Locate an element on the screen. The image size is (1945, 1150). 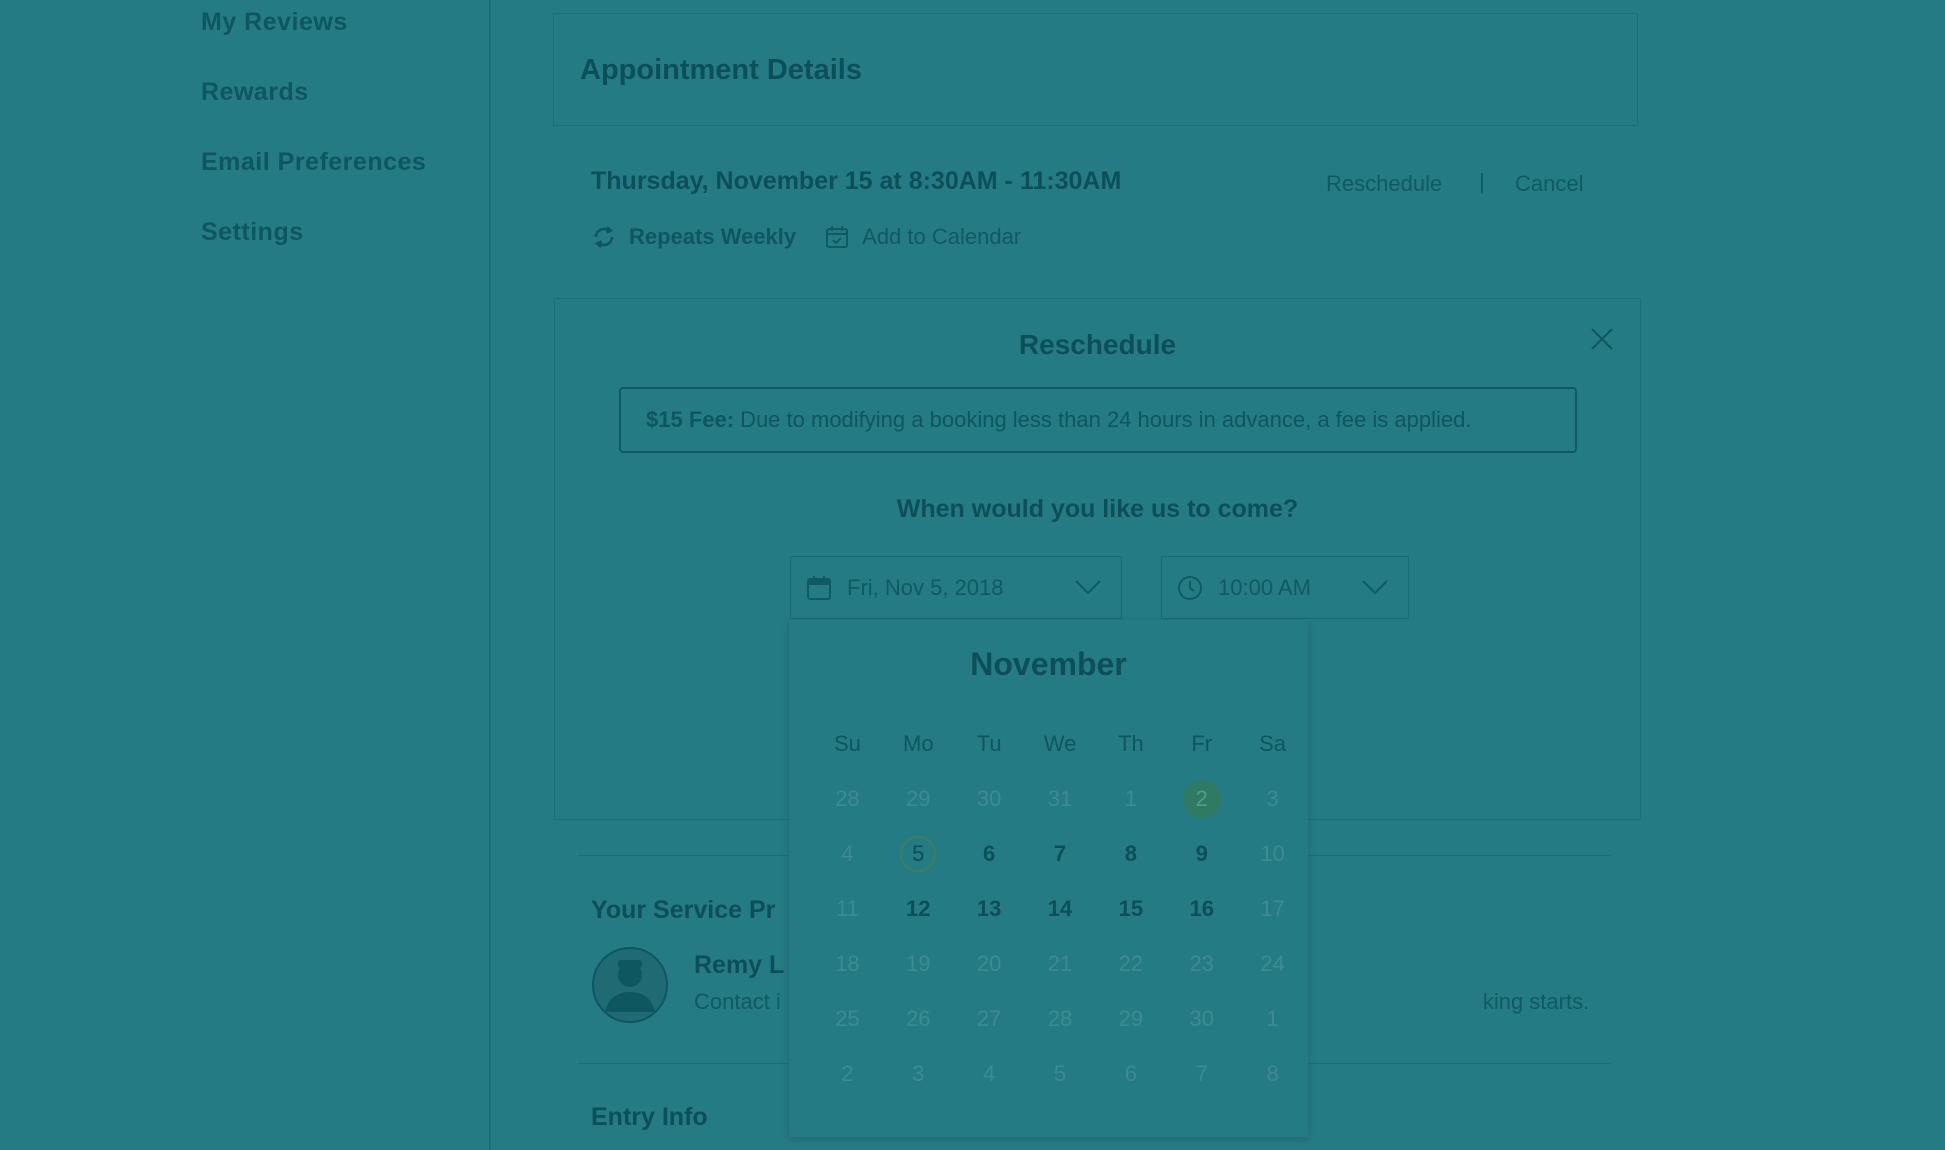
repeat-icon is located at coordinates (604, 237).